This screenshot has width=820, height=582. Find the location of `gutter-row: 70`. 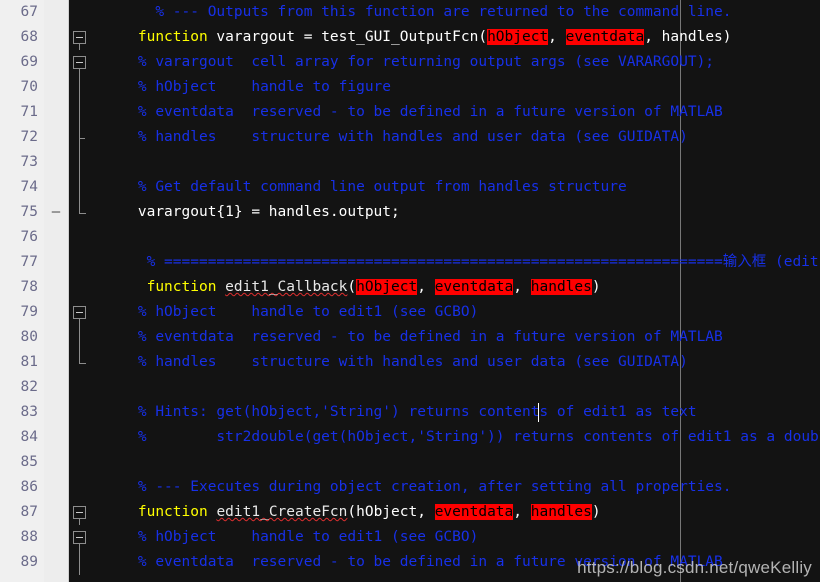

gutter-row: 70 is located at coordinates (34, 87).